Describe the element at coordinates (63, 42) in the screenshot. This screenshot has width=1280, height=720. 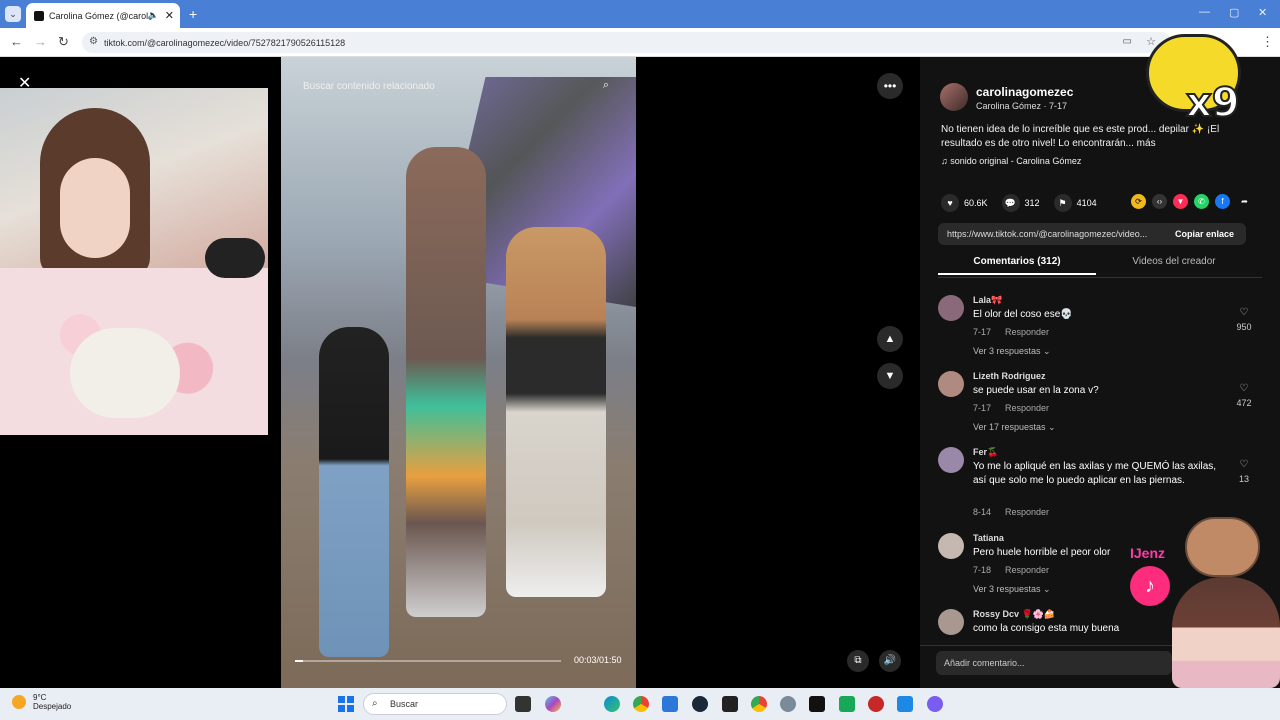
I see `reload-icon: ↻` at that location.